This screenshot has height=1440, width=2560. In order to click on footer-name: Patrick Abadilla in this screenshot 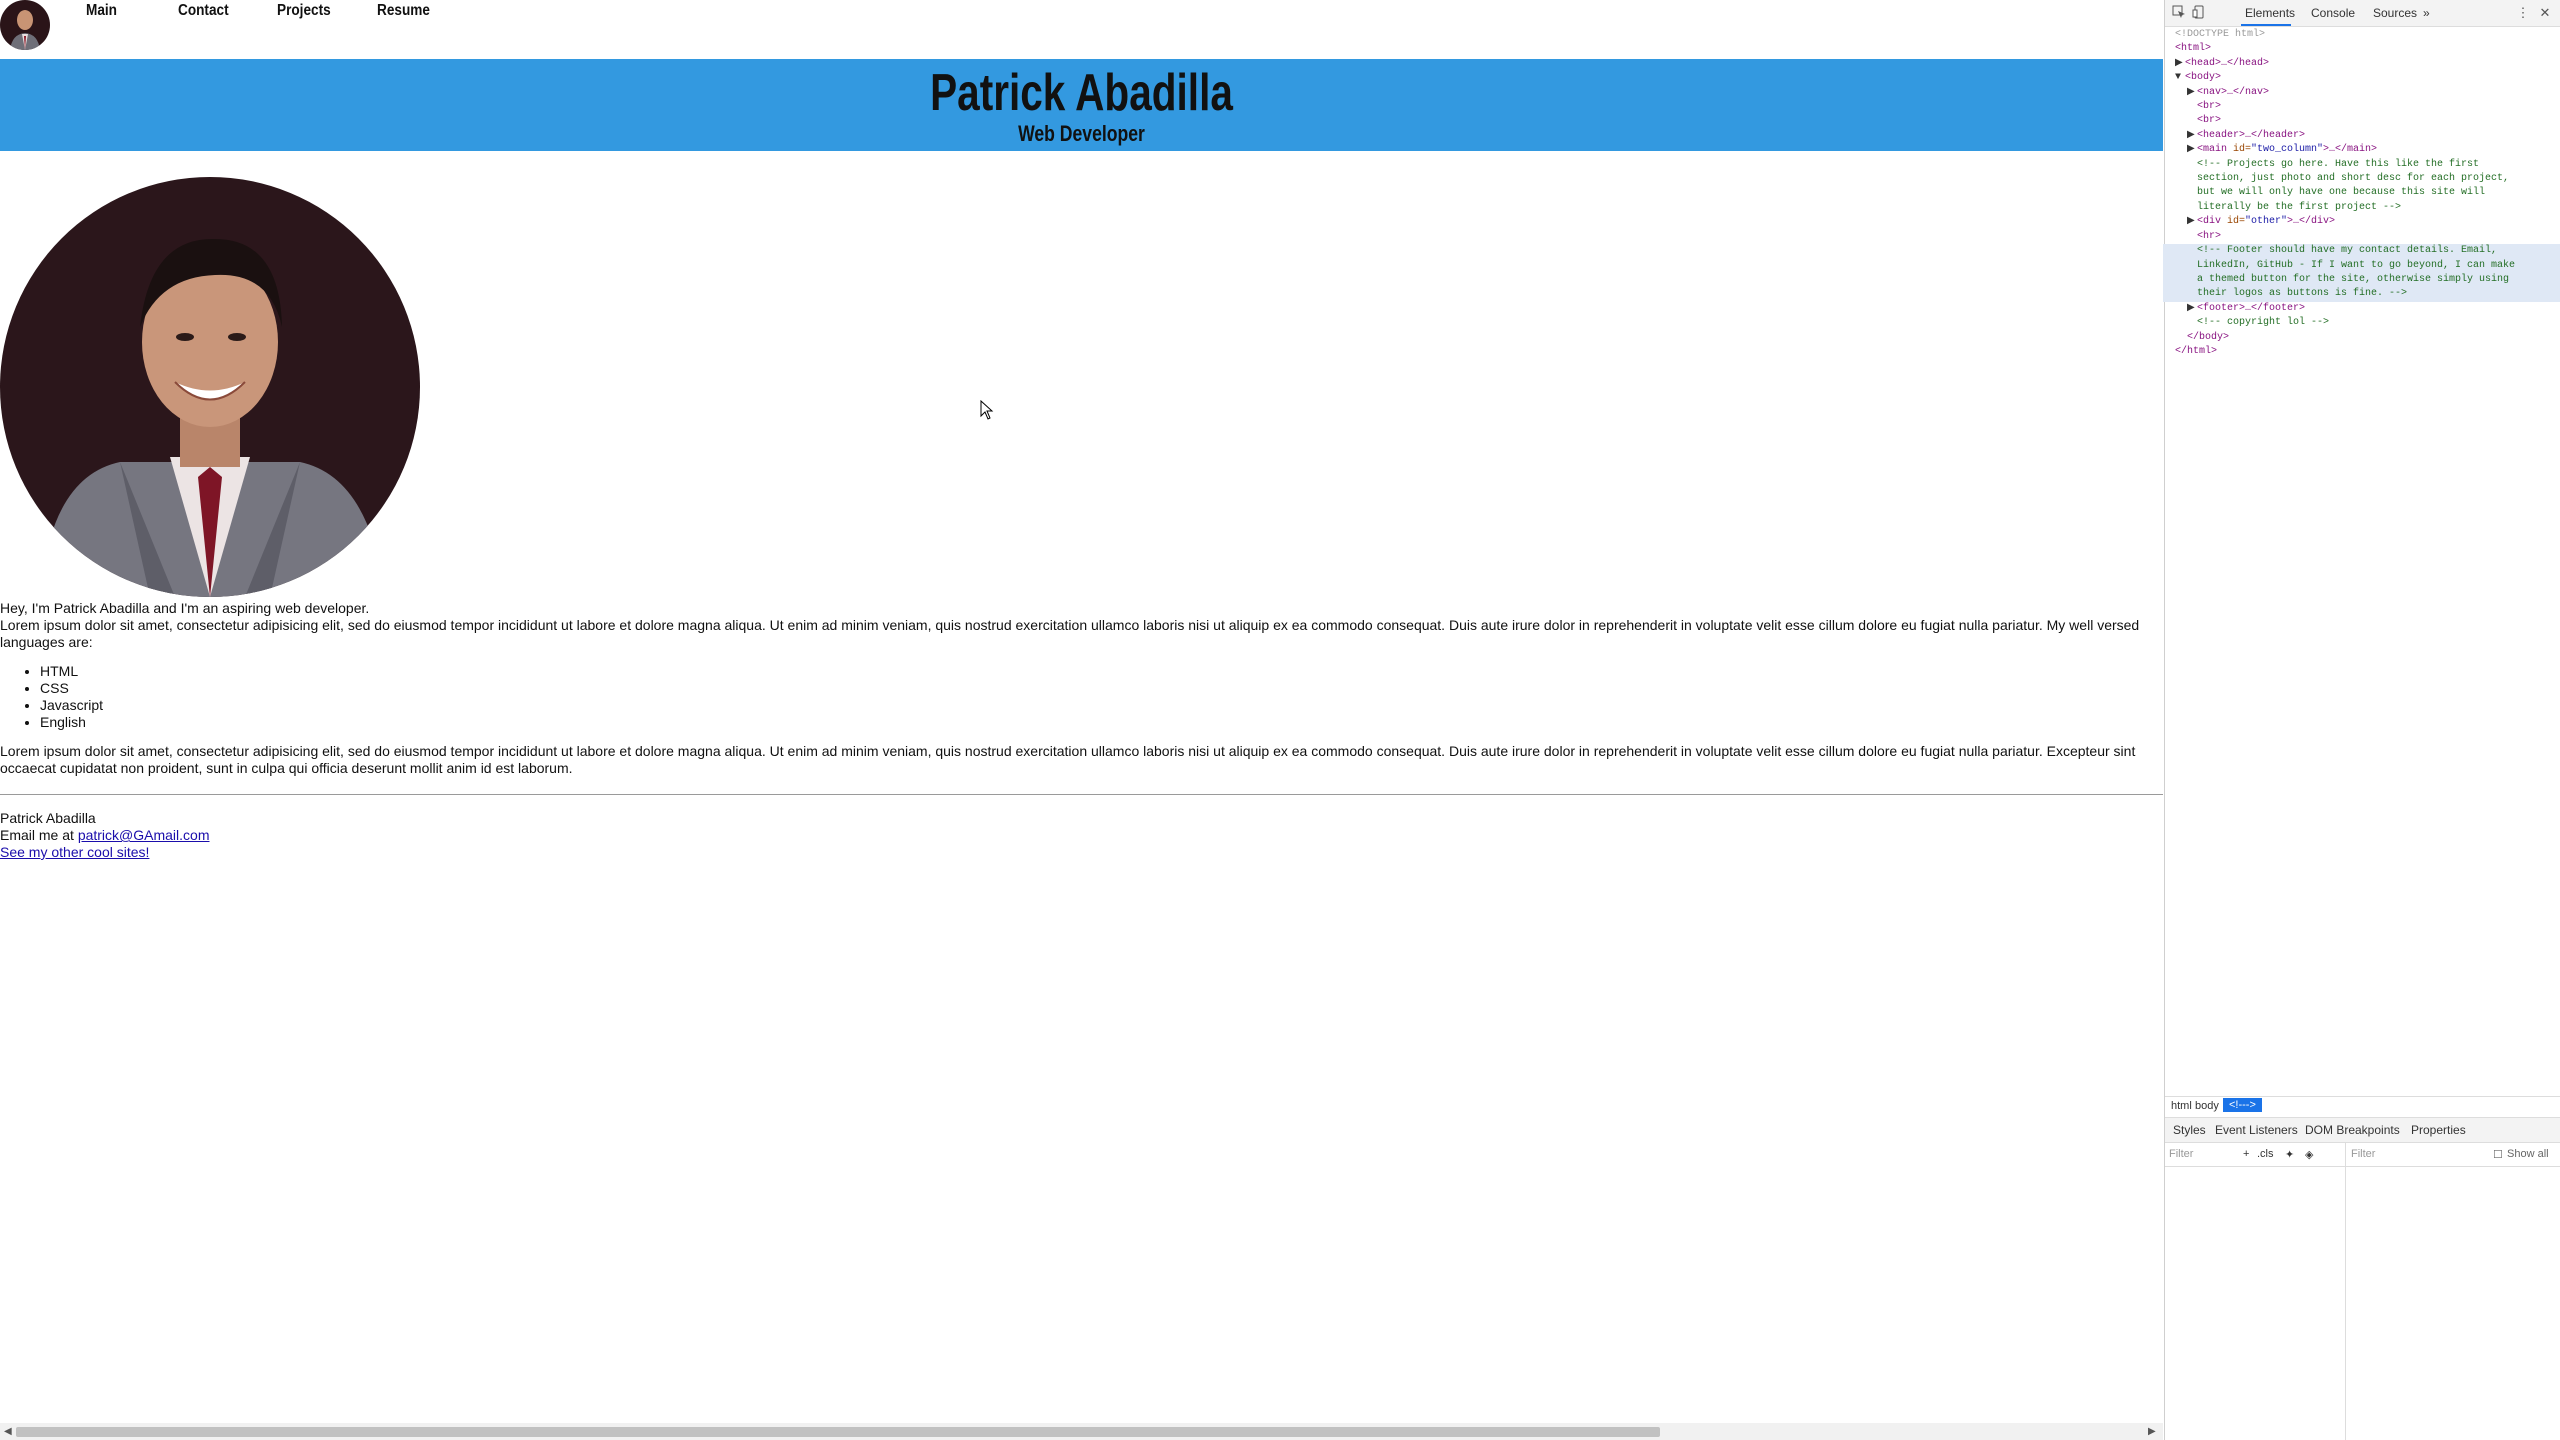, I will do `click(48, 818)`.